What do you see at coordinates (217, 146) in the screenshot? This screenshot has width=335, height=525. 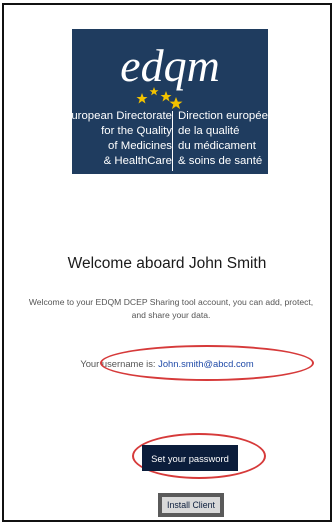 I see `logo-line: du médicament` at bounding box center [217, 146].